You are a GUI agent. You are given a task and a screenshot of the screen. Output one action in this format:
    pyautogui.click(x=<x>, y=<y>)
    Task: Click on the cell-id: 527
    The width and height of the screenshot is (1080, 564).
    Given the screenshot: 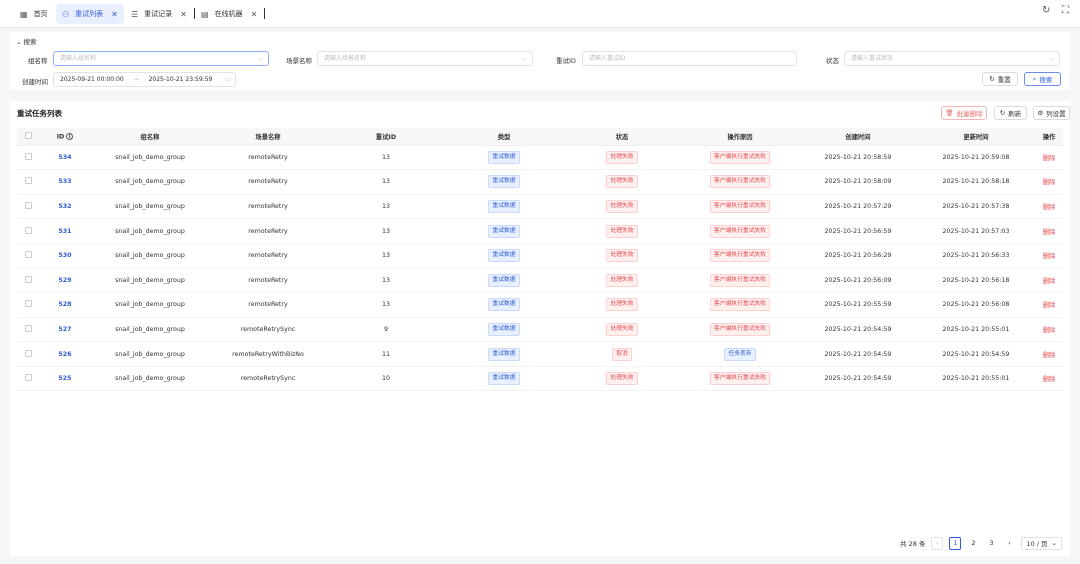 What is the action you would take?
    pyautogui.click(x=65, y=330)
    